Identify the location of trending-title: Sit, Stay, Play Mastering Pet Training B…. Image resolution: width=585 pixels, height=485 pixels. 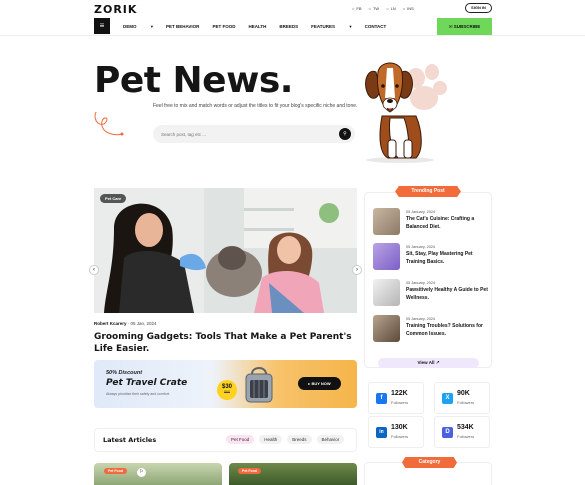
(439, 258).